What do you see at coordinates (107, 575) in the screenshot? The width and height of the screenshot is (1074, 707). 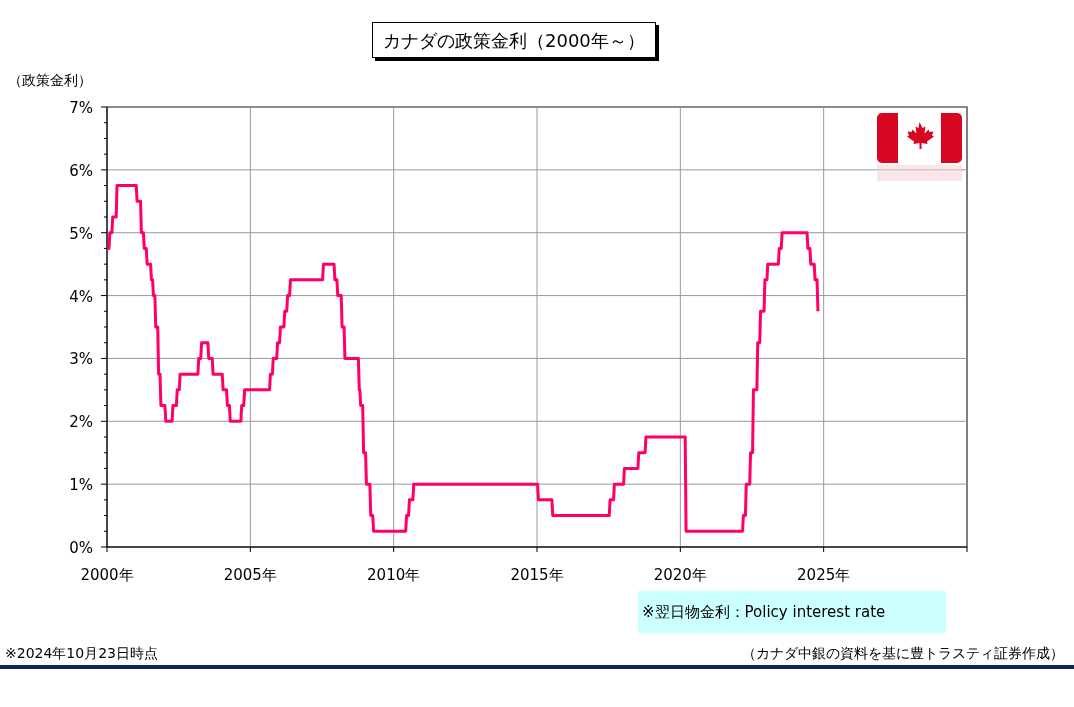 I see `axis-label: 2000年` at bounding box center [107, 575].